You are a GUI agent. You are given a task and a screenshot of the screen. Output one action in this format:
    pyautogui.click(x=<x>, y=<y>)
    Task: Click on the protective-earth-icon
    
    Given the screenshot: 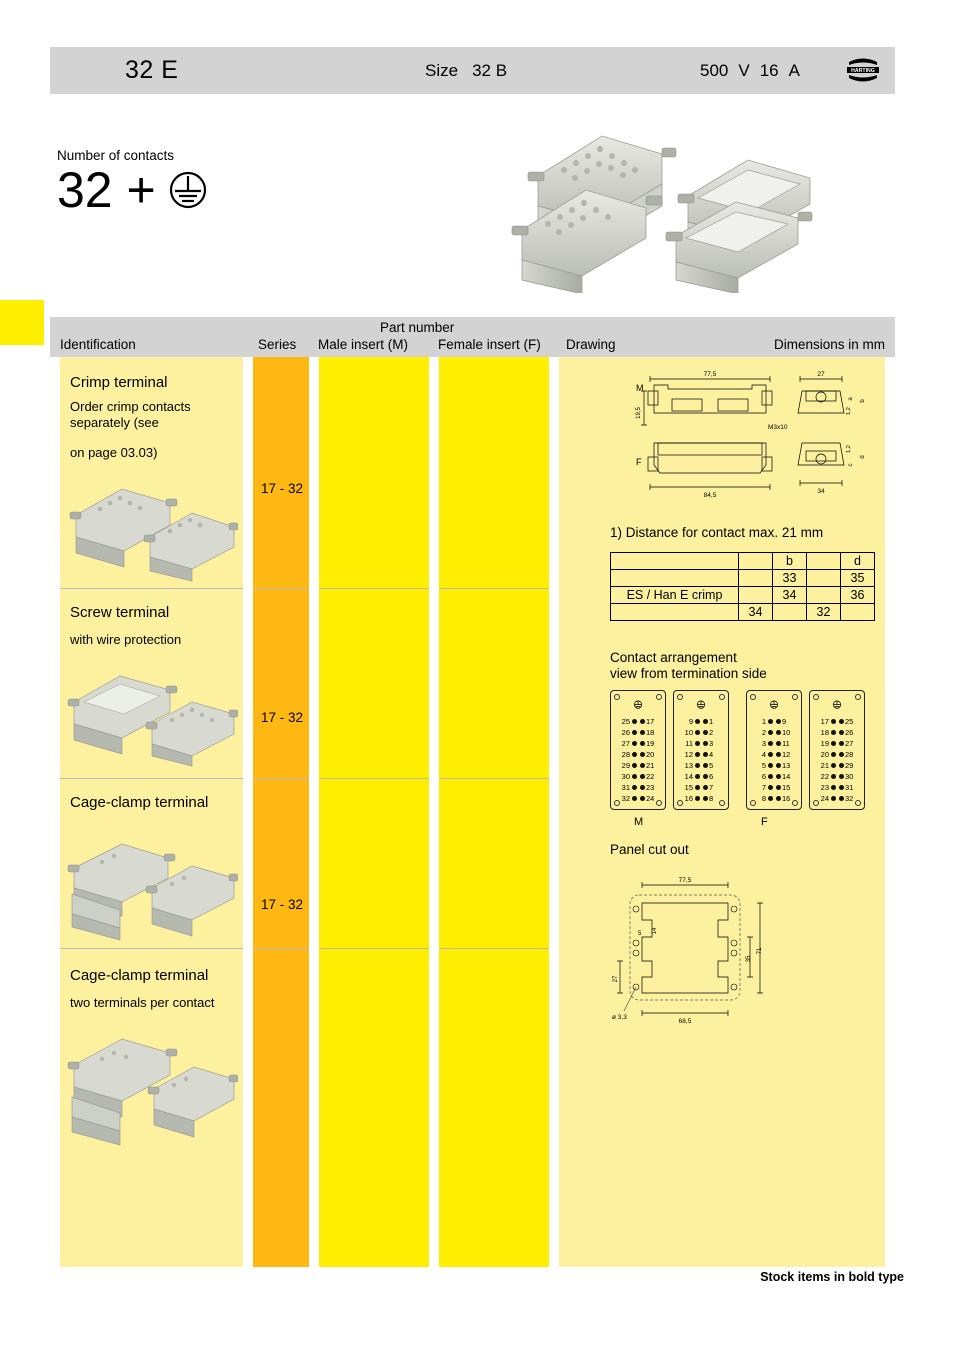 What is the action you would take?
    pyautogui.click(x=701, y=704)
    